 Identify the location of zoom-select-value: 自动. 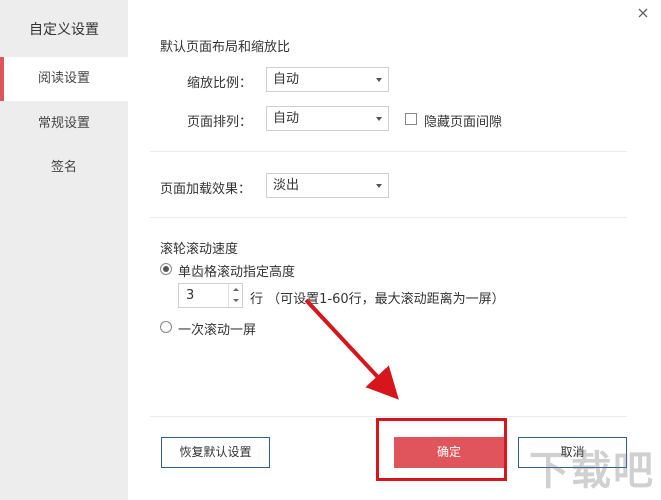
(286, 79).